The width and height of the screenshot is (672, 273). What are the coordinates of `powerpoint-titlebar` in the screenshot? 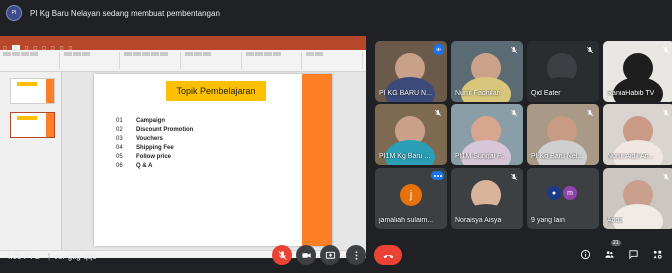 It's located at (183, 40).